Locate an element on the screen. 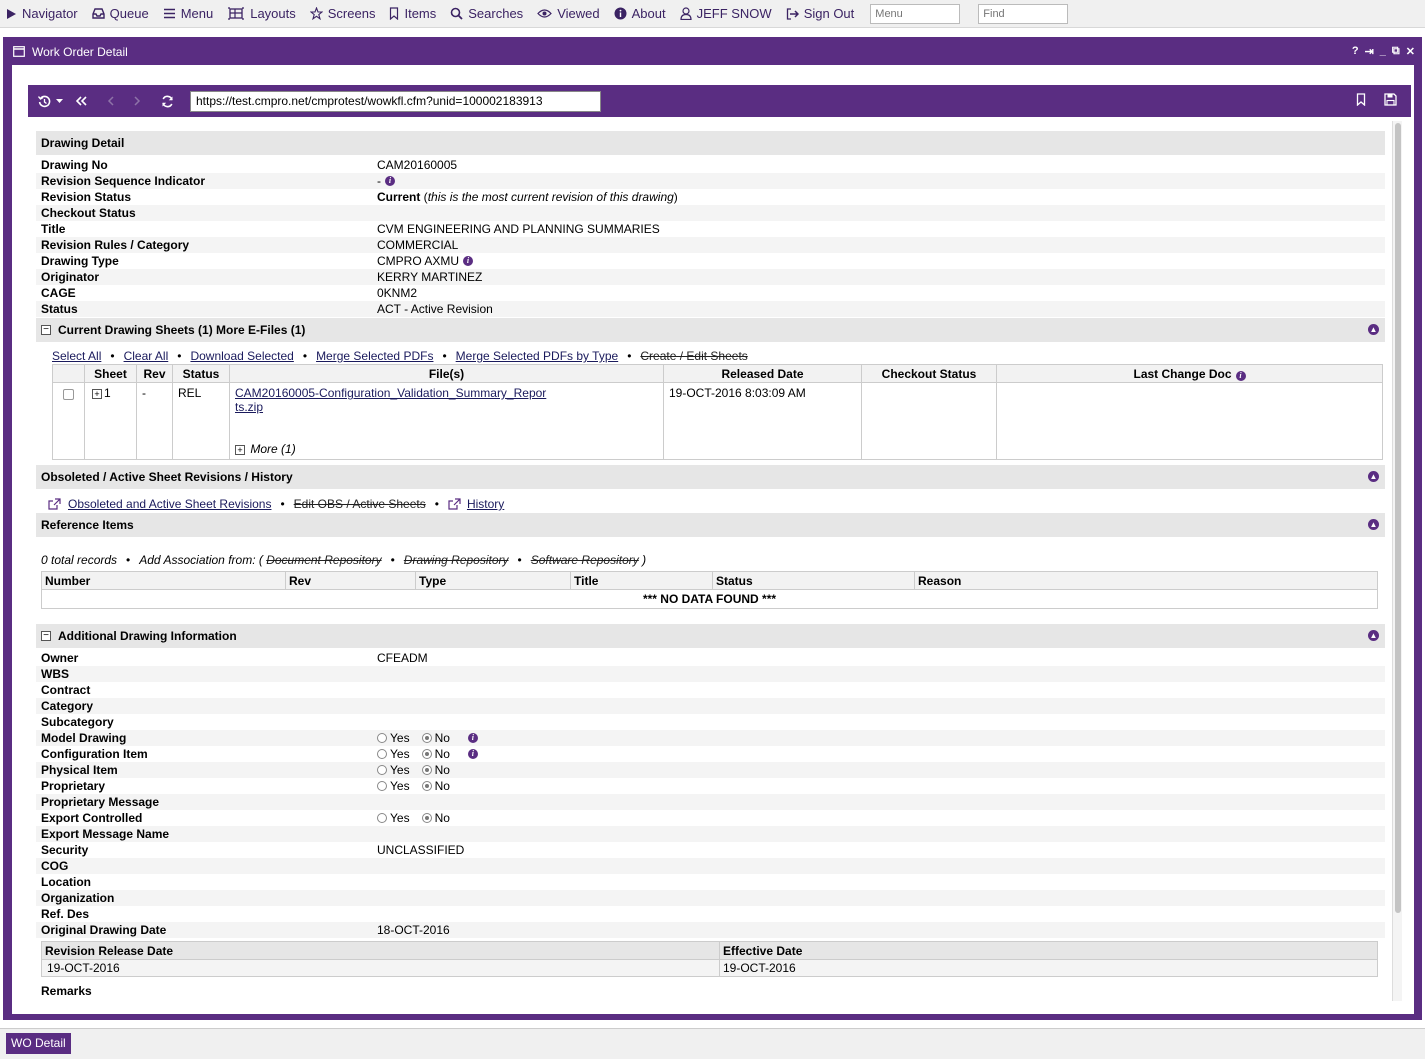 The image size is (1425, 1059). clear-all-link: Clear All is located at coordinates (146, 356).